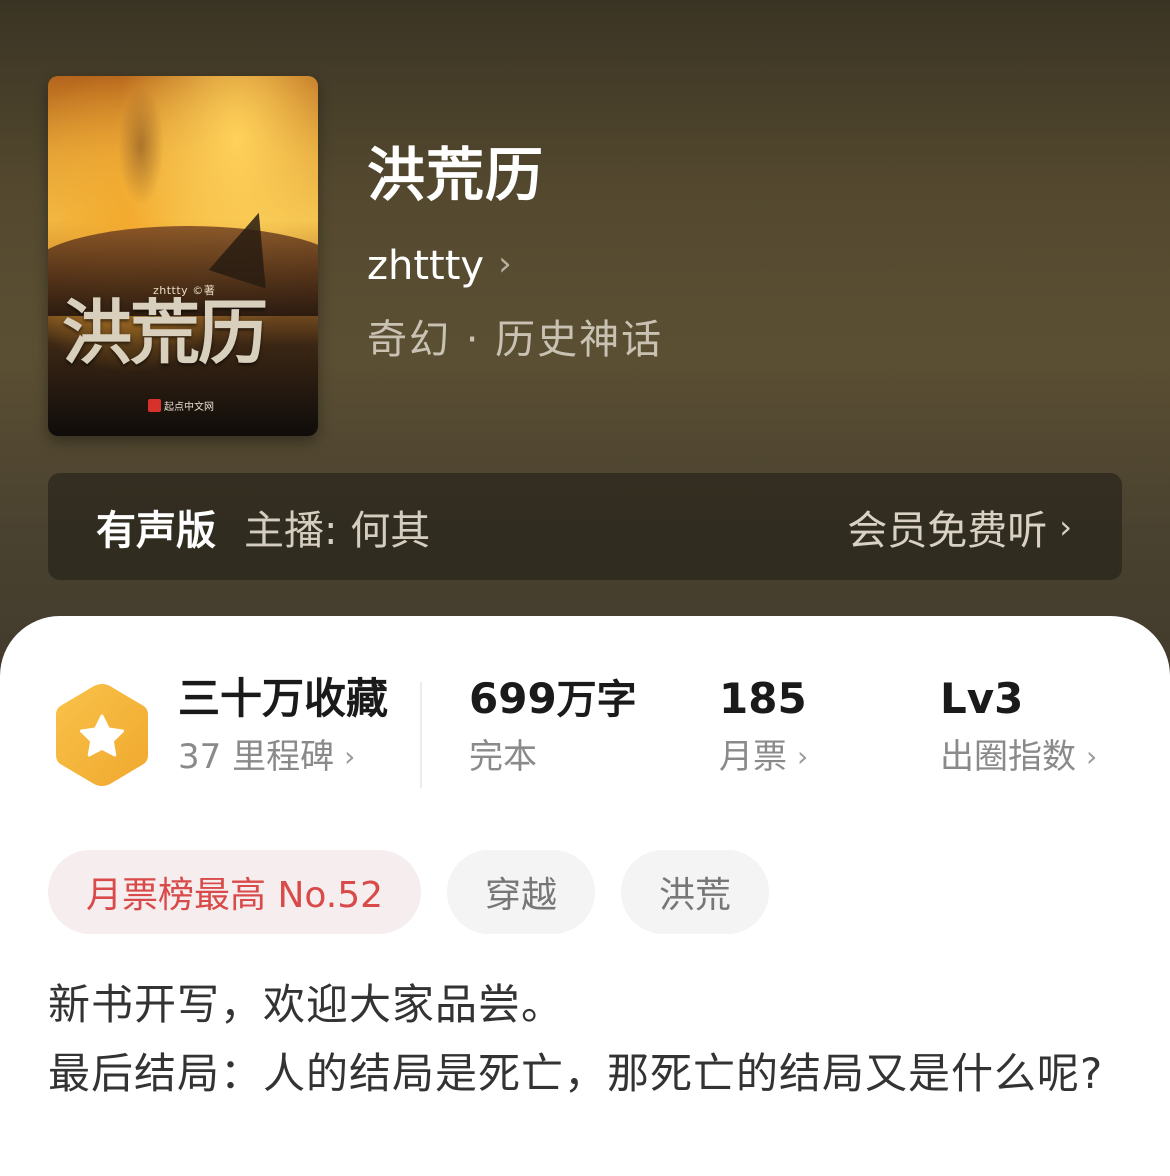 This screenshot has width=1170, height=1176. Describe the element at coordinates (763, 724) in the screenshot. I see `monthly-ticket-stat: 185 月票 ›` at that location.